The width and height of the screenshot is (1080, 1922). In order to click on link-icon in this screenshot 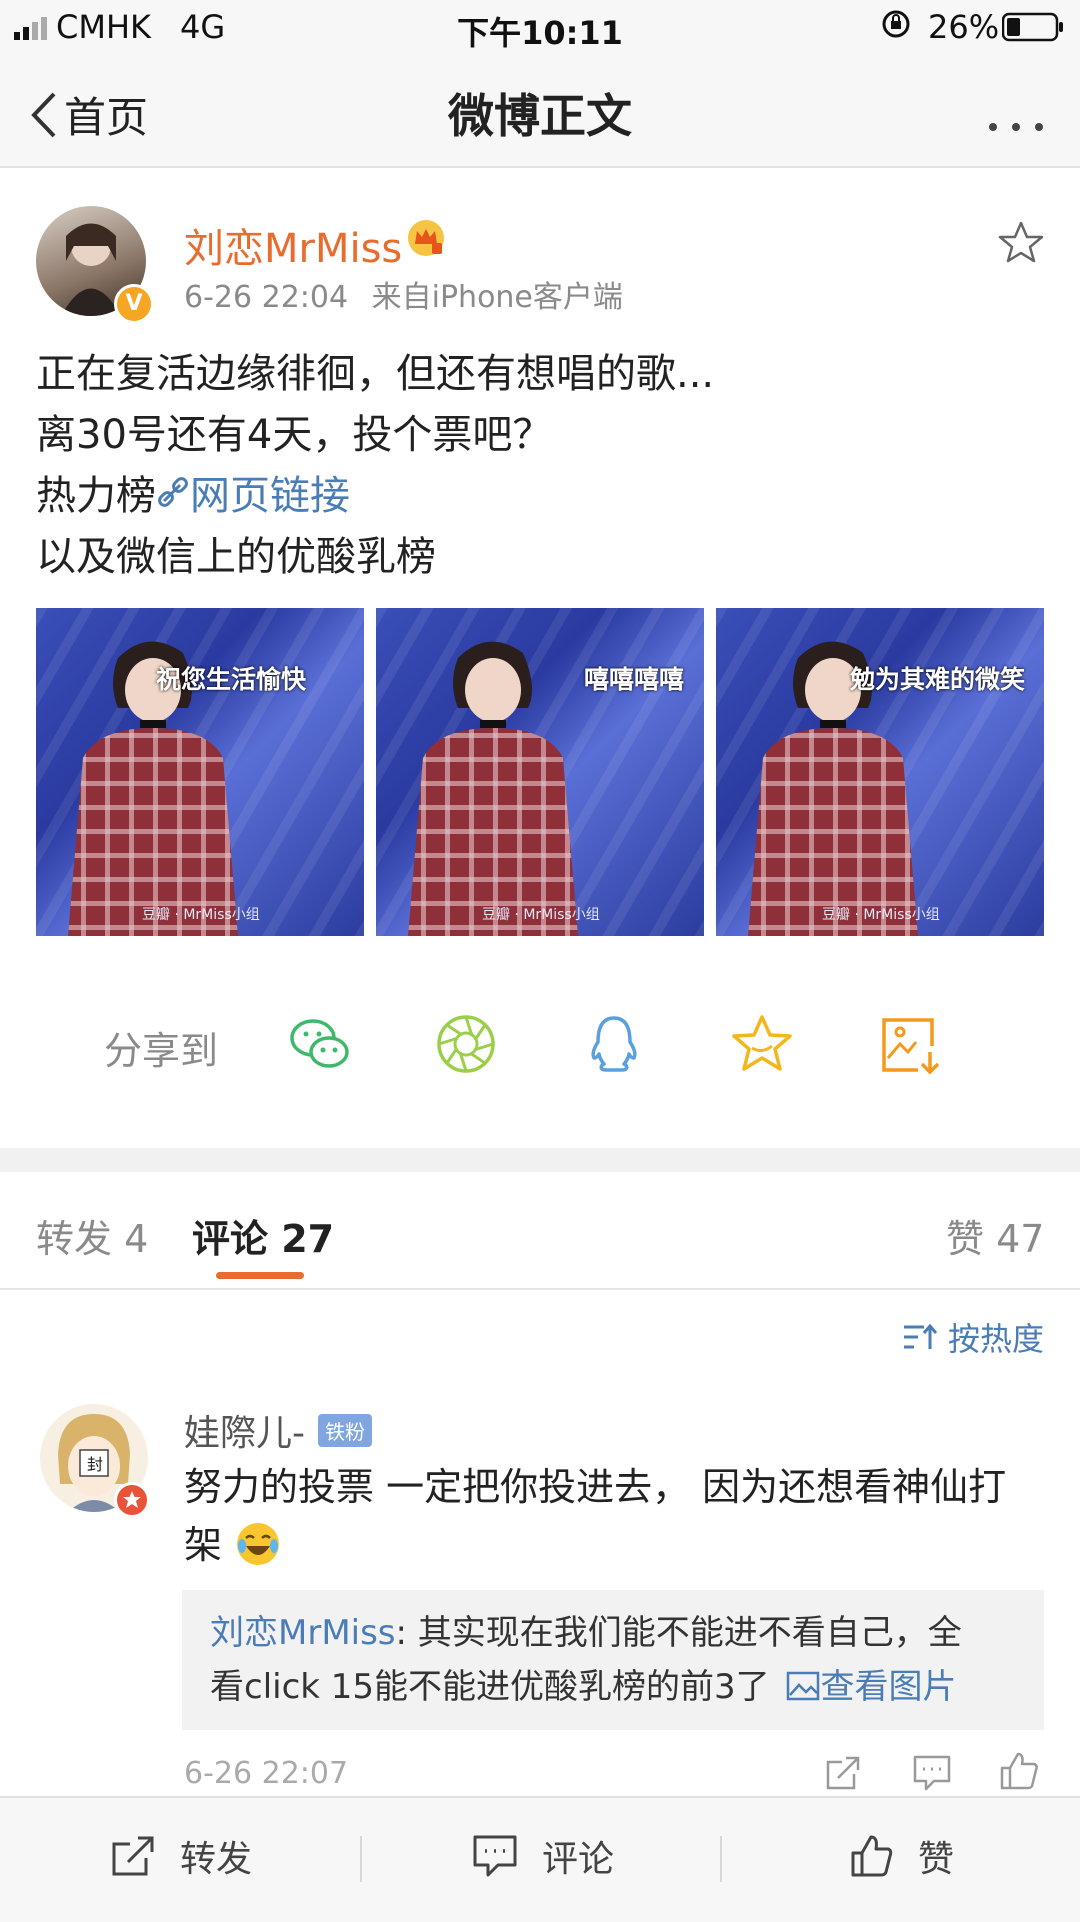, I will do `click(173, 492)`.